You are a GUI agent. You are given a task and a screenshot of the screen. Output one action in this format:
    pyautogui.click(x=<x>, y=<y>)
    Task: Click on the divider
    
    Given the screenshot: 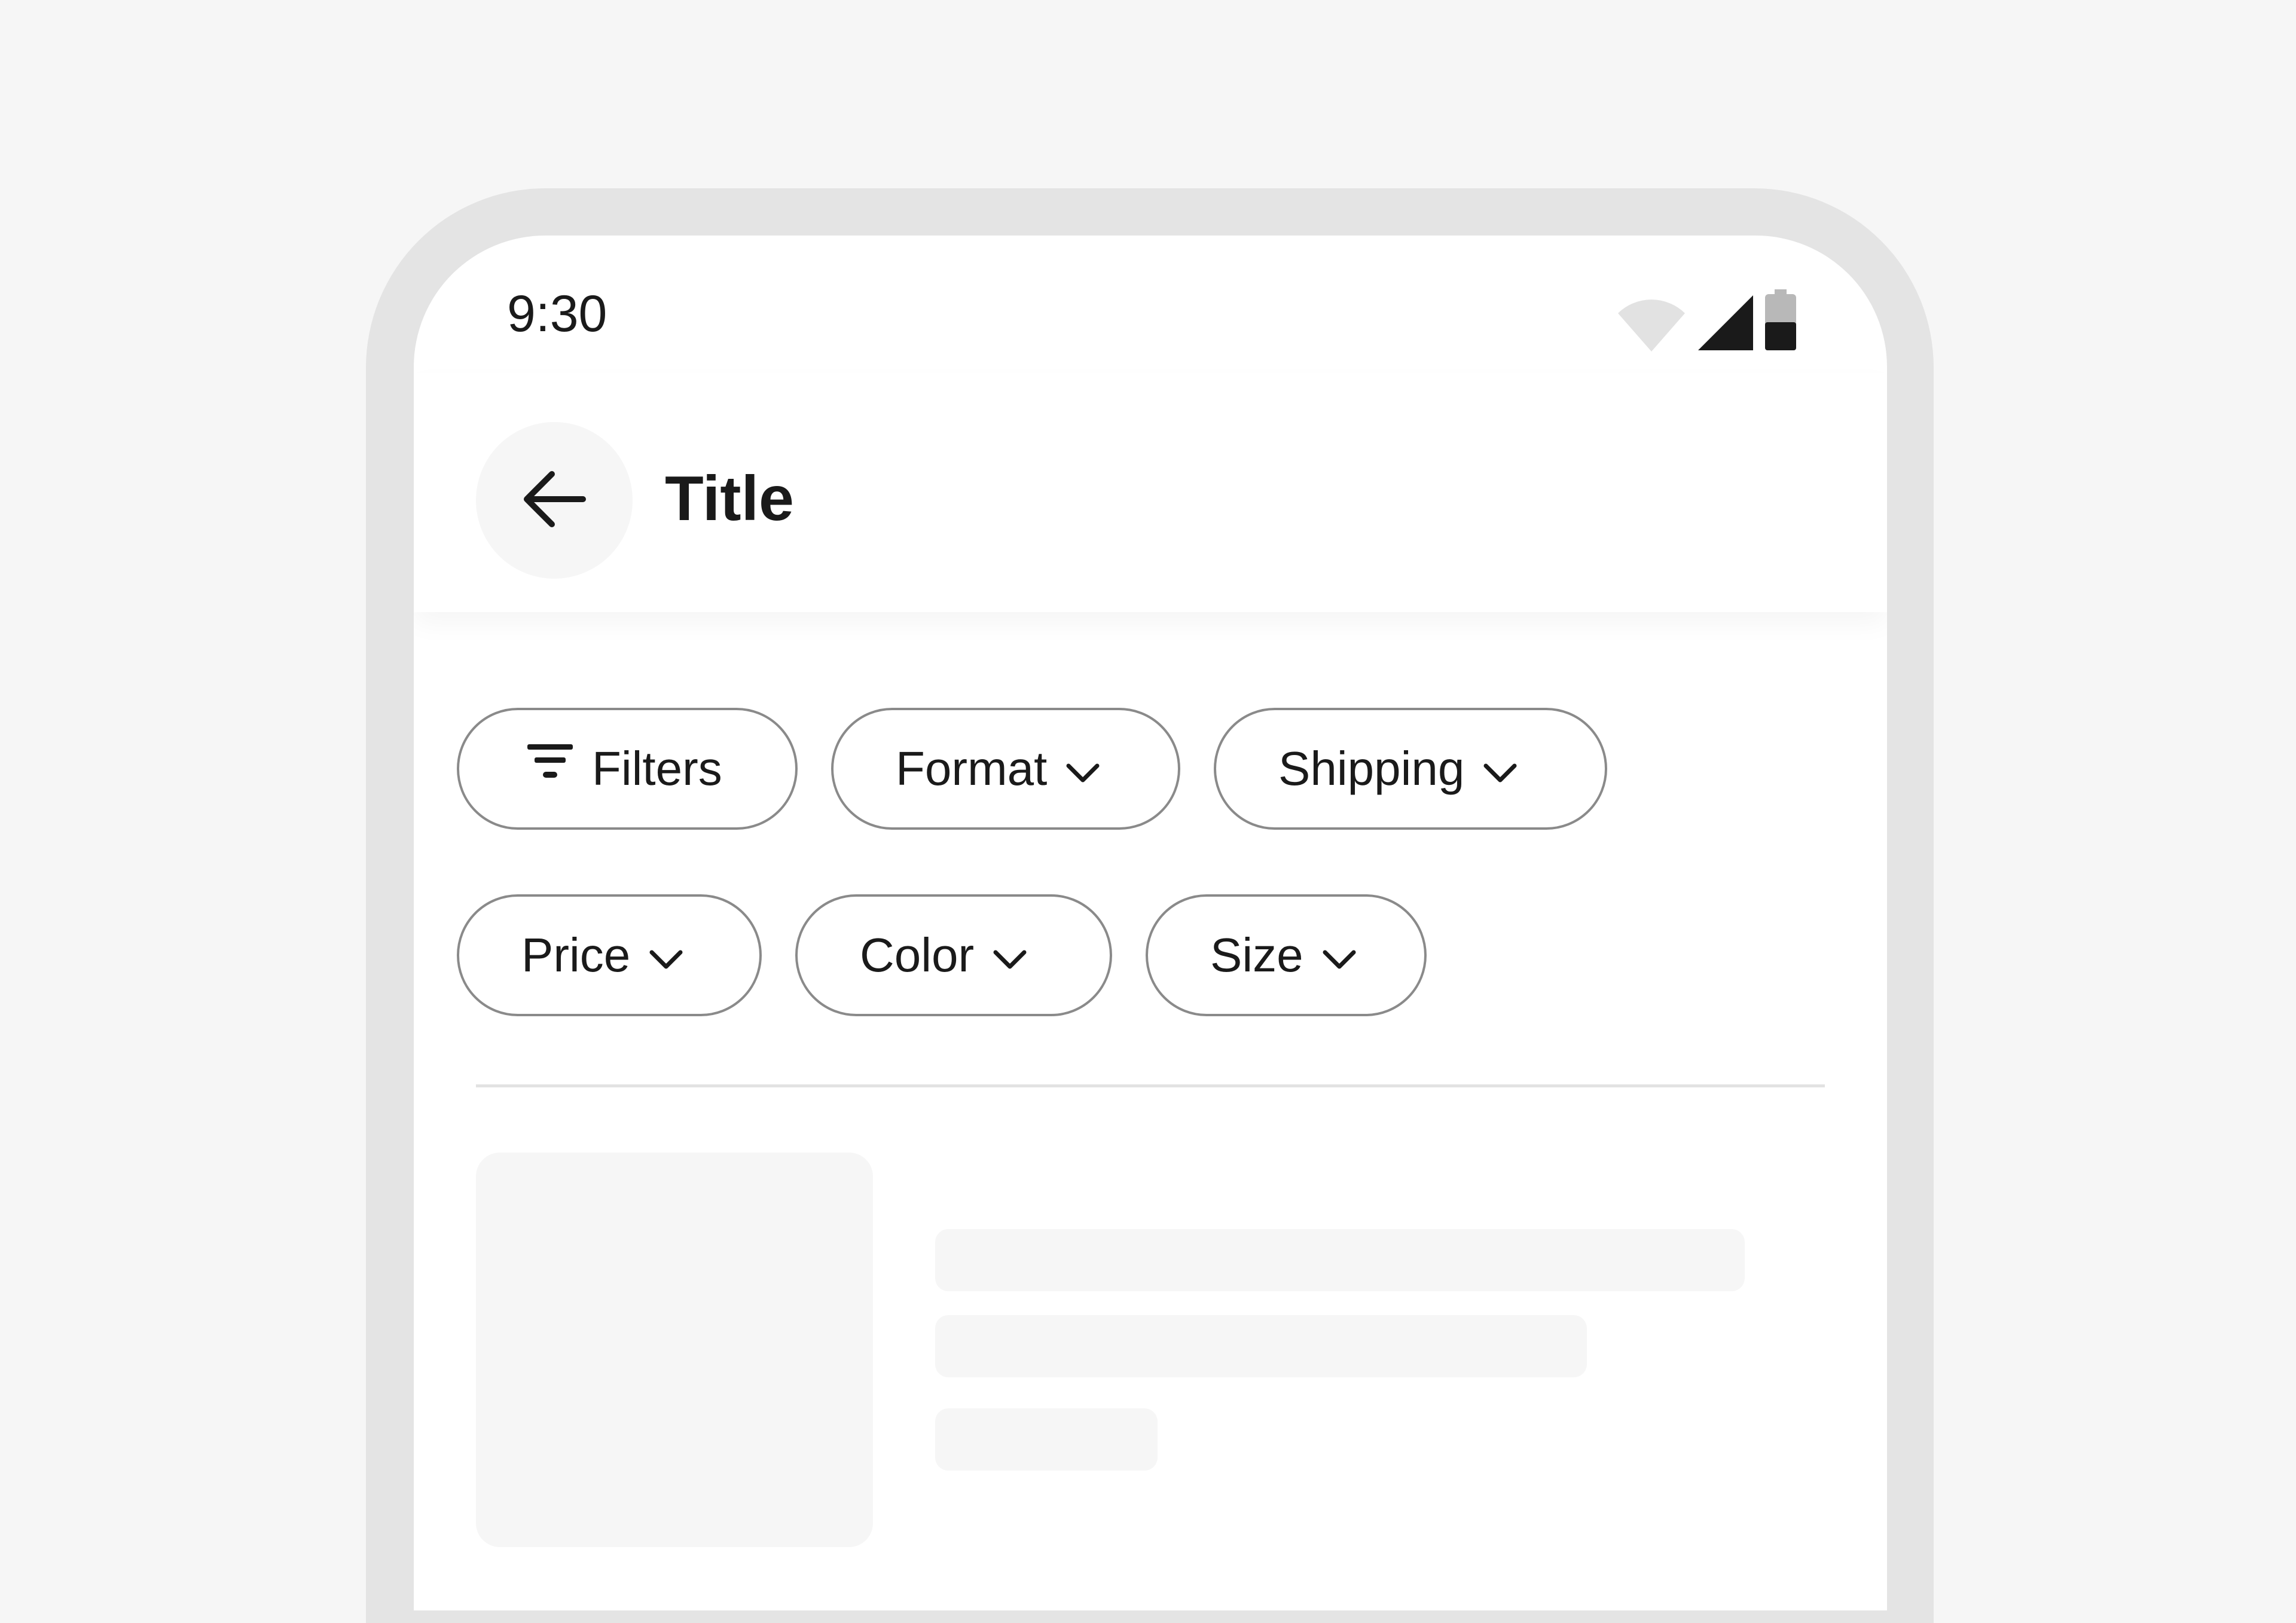 What is the action you would take?
    pyautogui.click(x=1150, y=1086)
    